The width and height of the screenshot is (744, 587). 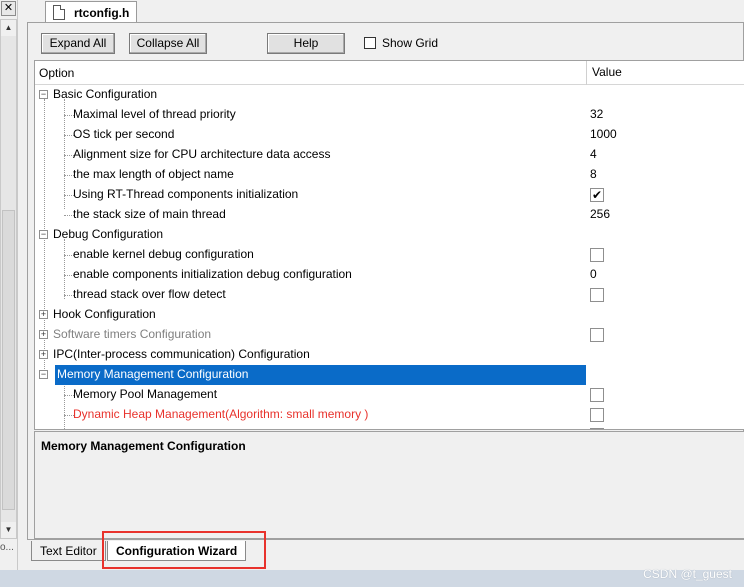 What do you see at coordinates (59, 12) in the screenshot?
I see `document-icon` at bounding box center [59, 12].